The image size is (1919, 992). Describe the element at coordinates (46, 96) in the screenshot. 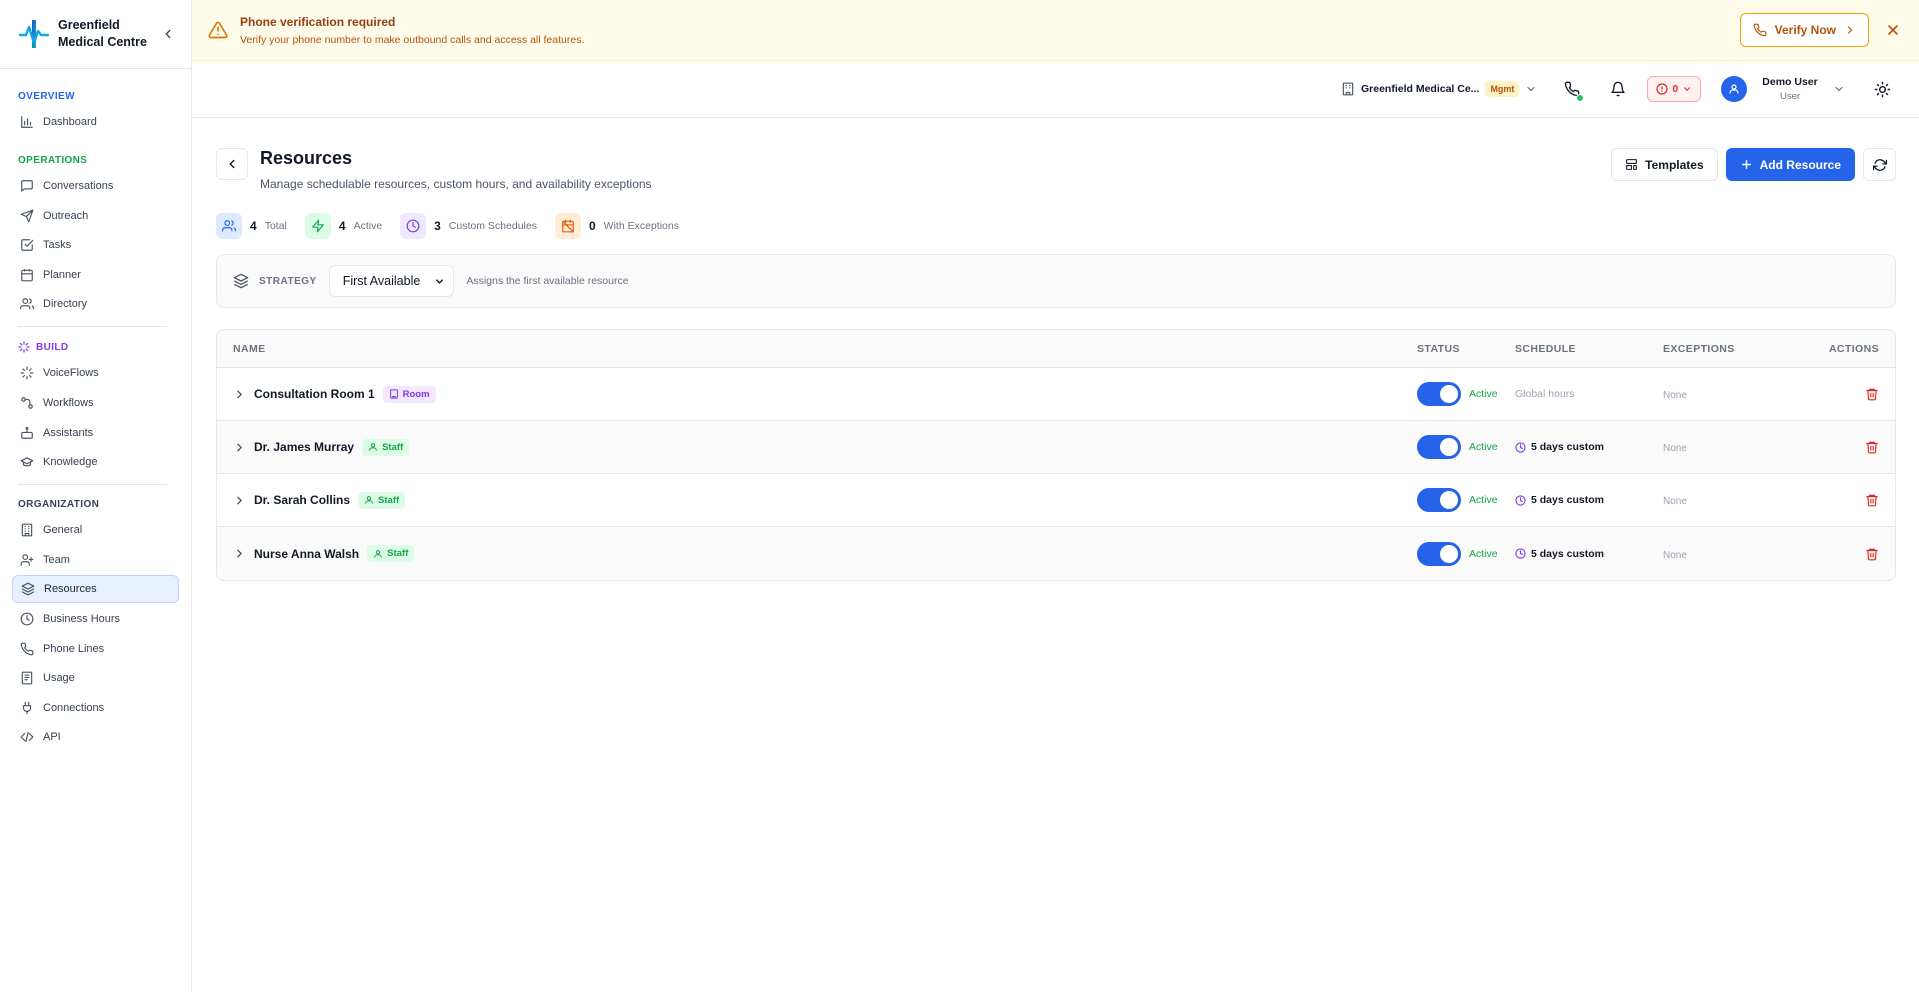

I see `nav-group-overview: OVERVIEW` at that location.